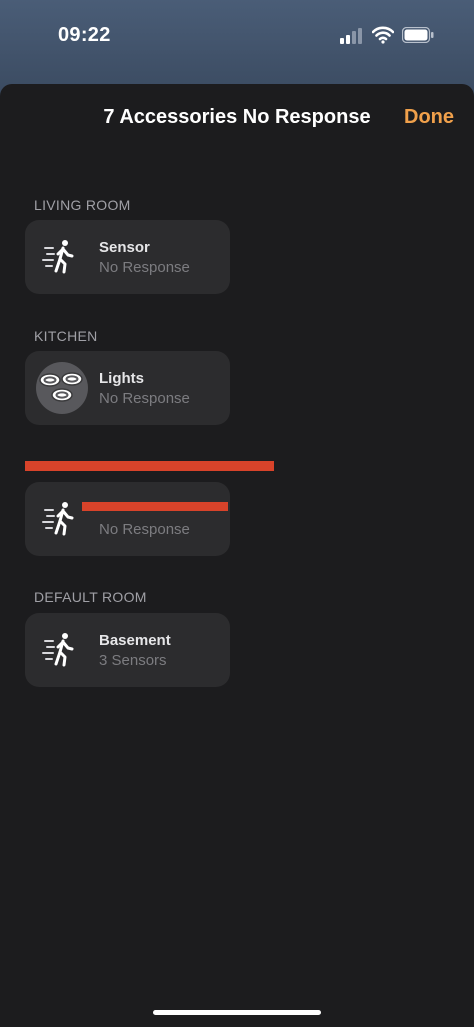 The width and height of the screenshot is (474, 1027). What do you see at coordinates (383, 35) in the screenshot?
I see `wifi-icon` at bounding box center [383, 35].